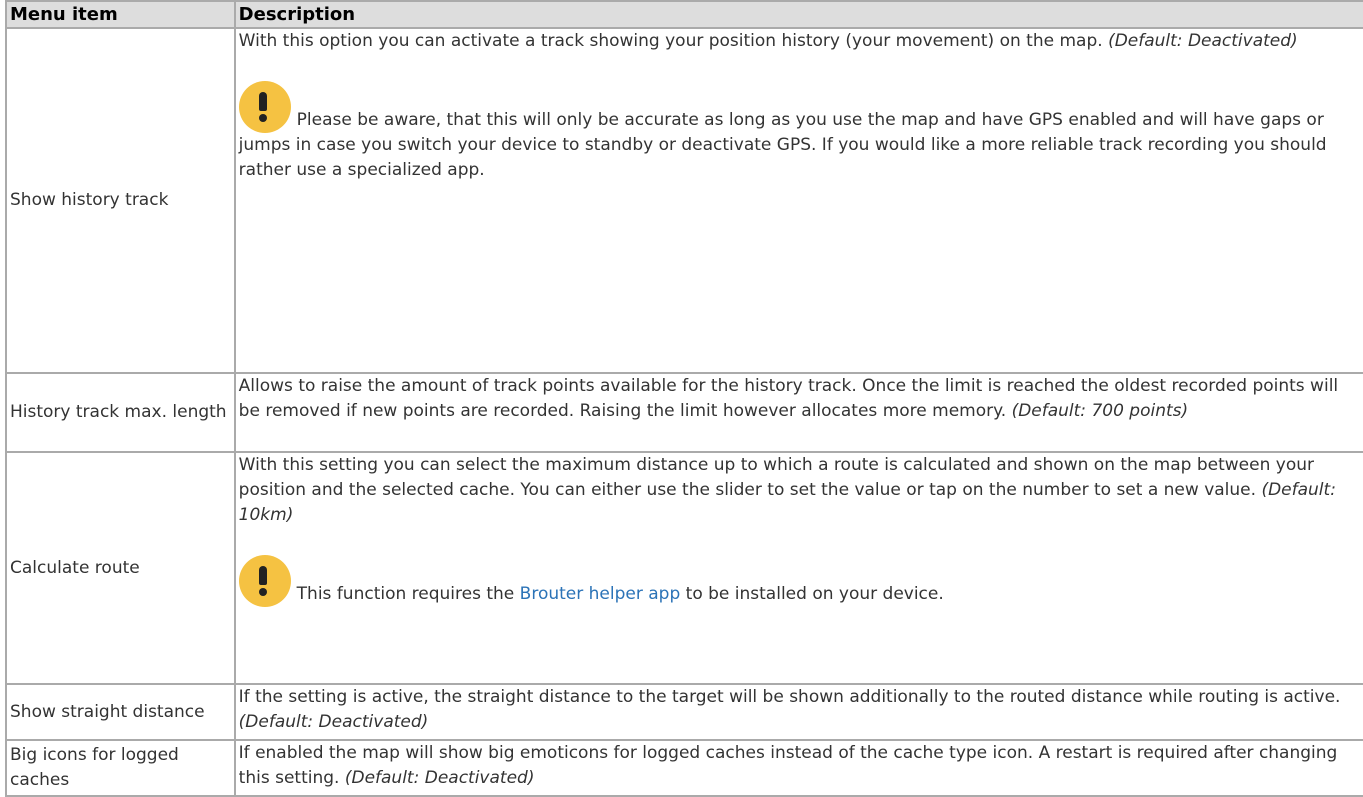  I want to click on menu-item-name: Calculate route, so click(120, 568).